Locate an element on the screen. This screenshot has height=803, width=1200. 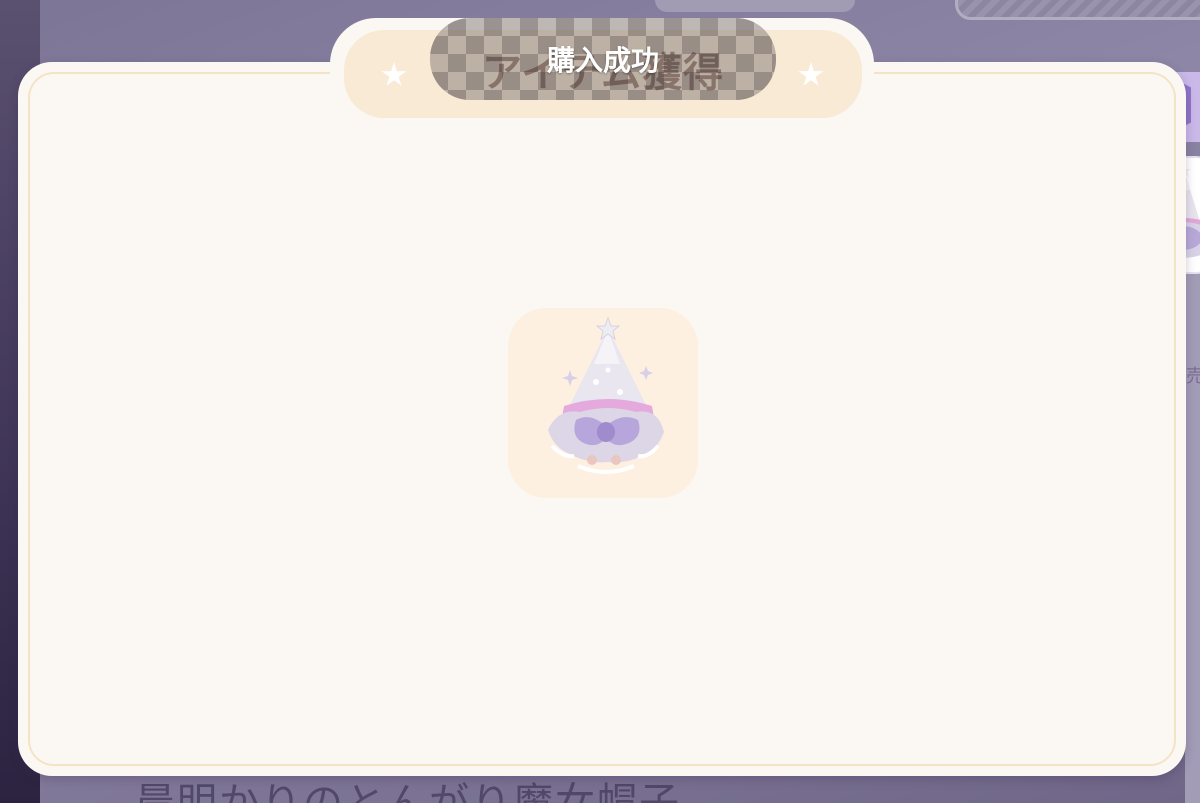
toast-message: 購入成功 is located at coordinates (602, 60).